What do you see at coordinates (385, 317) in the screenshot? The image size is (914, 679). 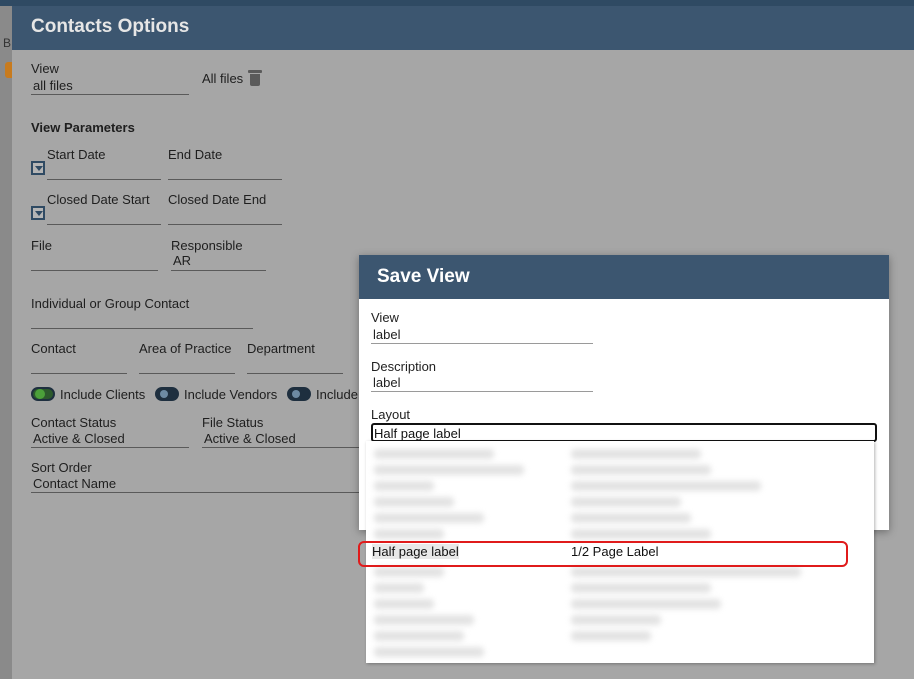 I see `save-view-view-label: View` at bounding box center [385, 317].